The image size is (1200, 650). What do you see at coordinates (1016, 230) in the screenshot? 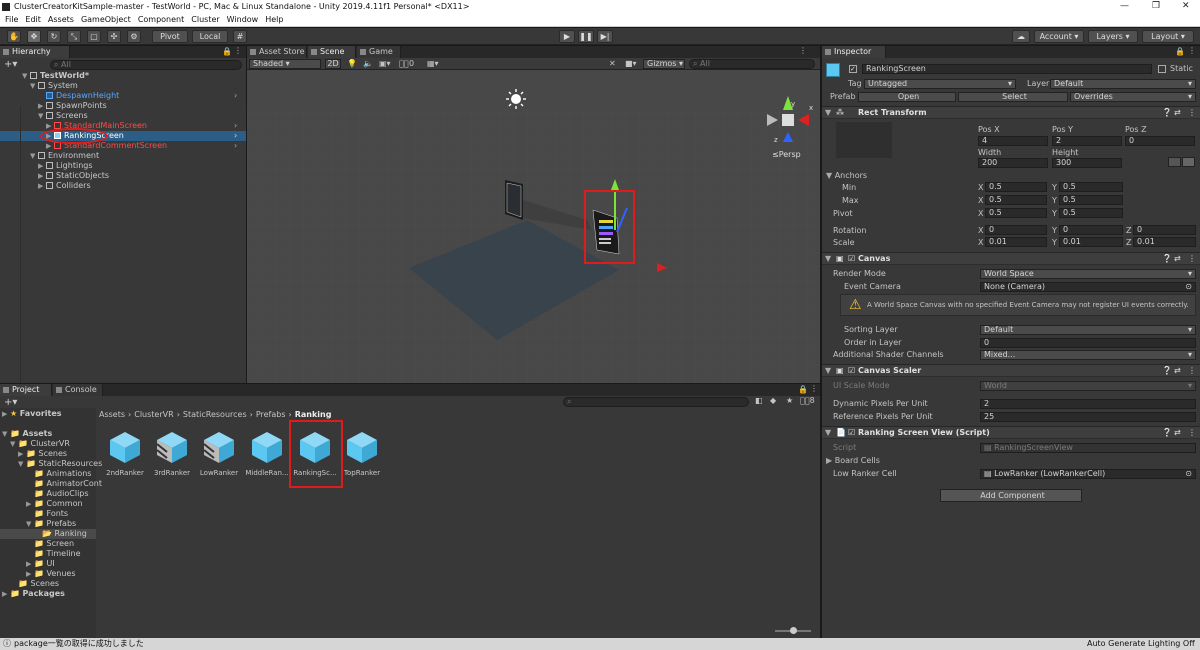
I see `rotation-x-input: 0` at bounding box center [1016, 230].